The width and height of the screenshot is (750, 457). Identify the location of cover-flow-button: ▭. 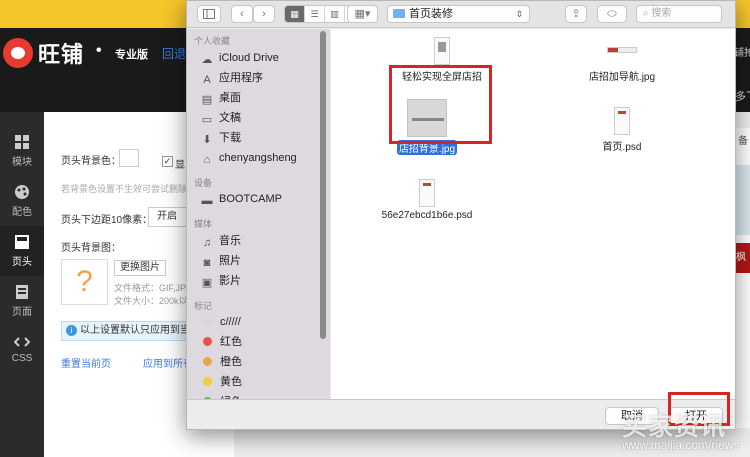
(295, 22).